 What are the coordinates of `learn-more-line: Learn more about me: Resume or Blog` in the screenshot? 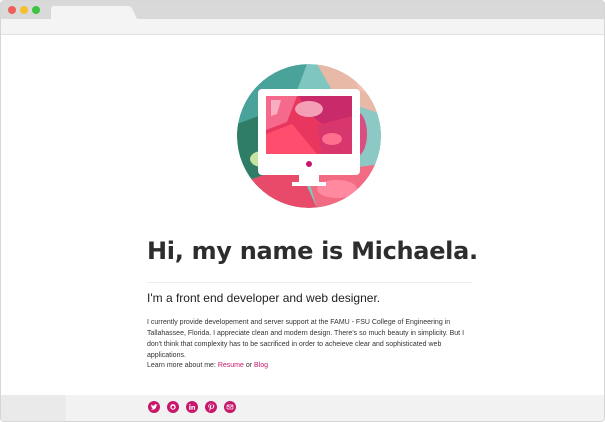 It's located at (207, 365).